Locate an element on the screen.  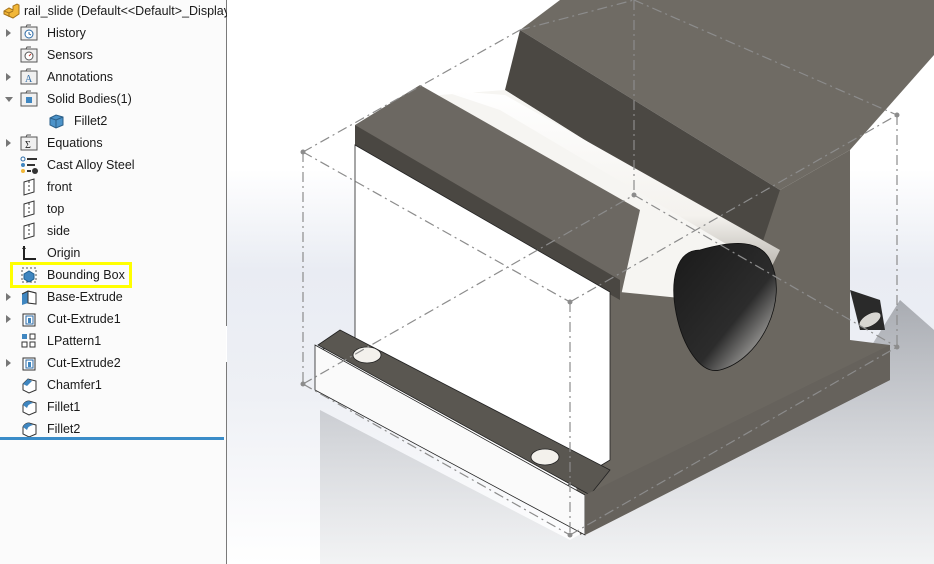
tree-item-front: front is located at coordinates (112, 187).